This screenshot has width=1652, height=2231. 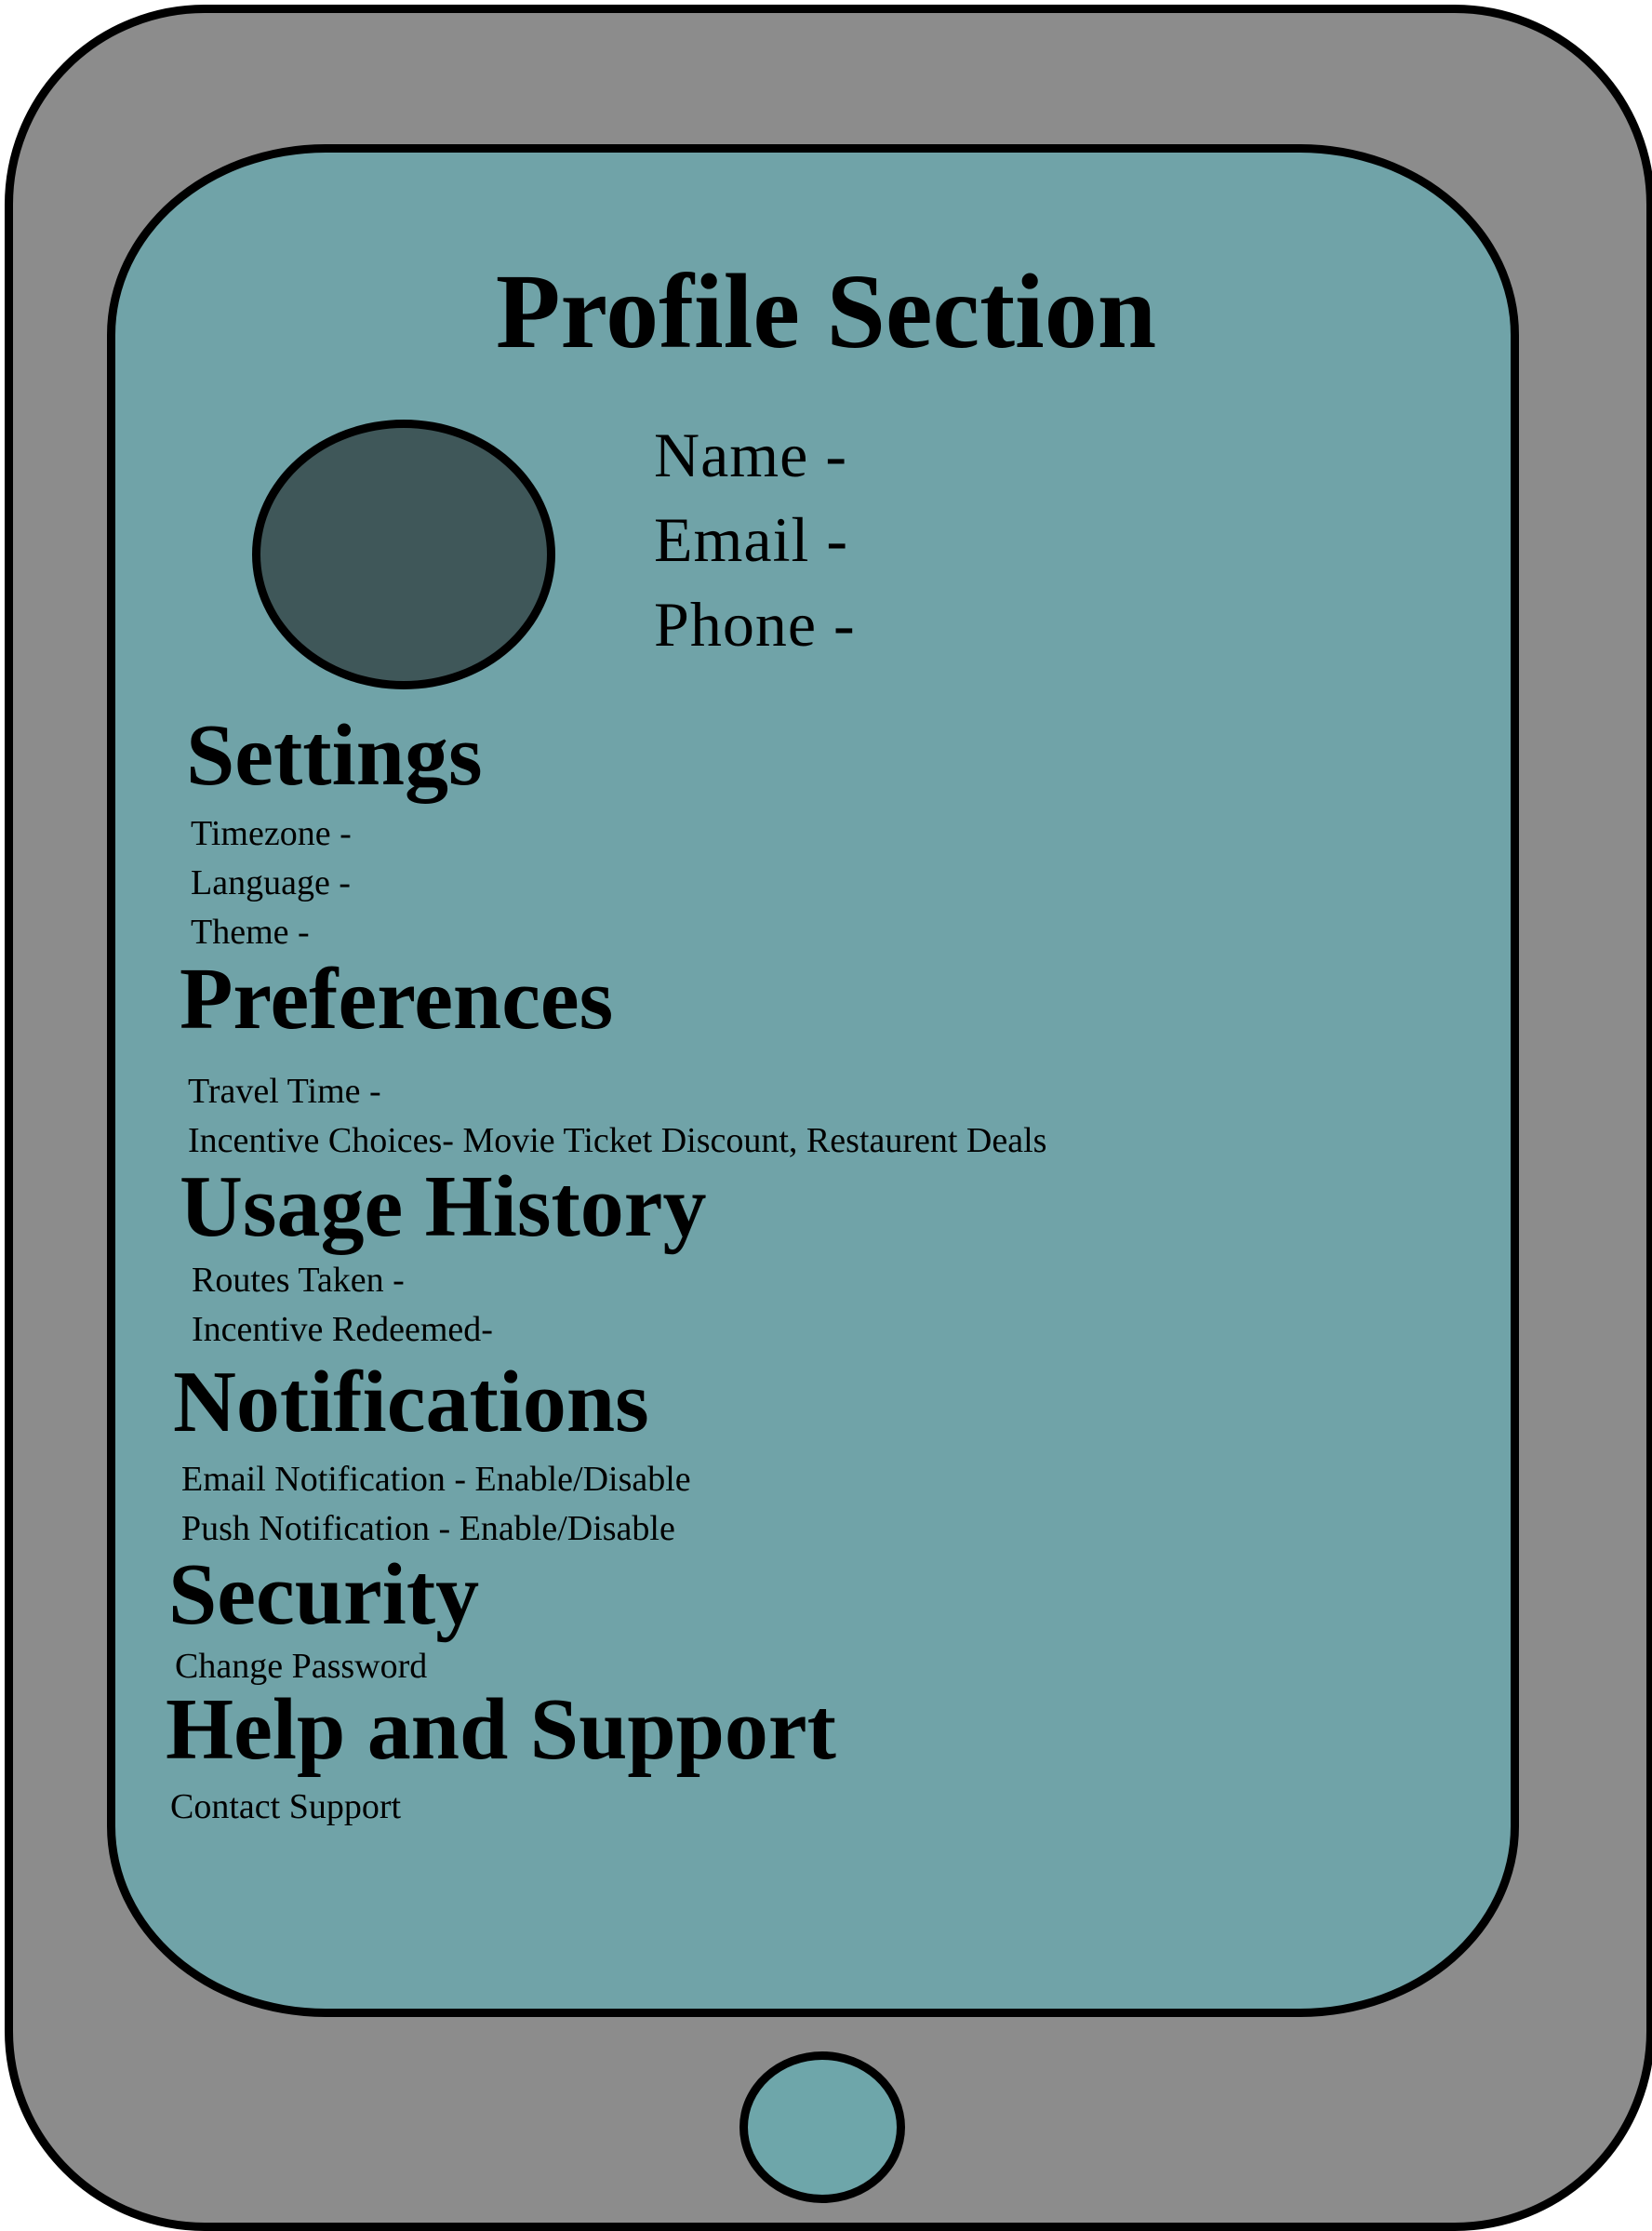 I want to click on settings-language: Language -, so click(x=271, y=883).